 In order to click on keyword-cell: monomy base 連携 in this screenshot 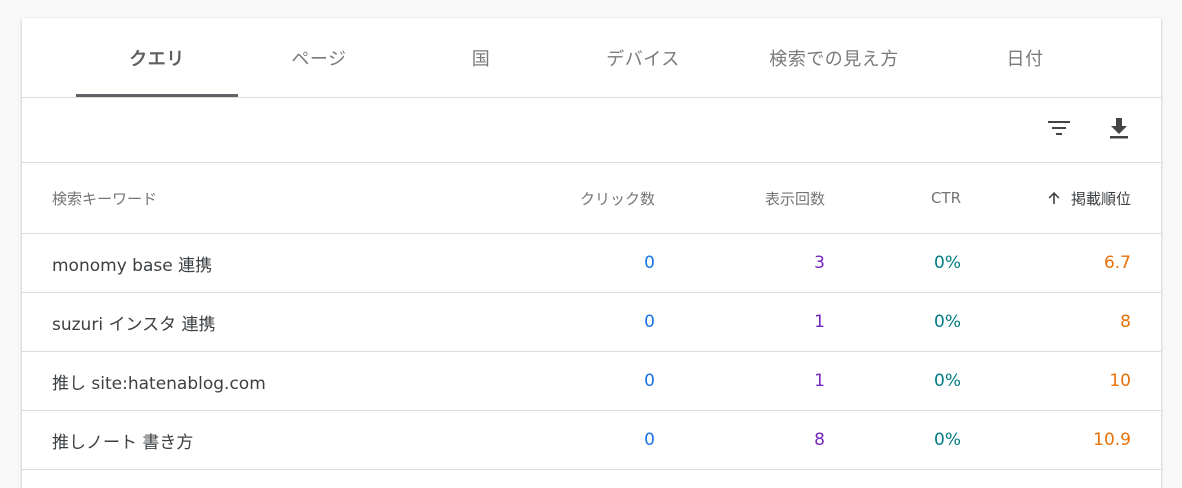, I will do `click(132, 265)`.